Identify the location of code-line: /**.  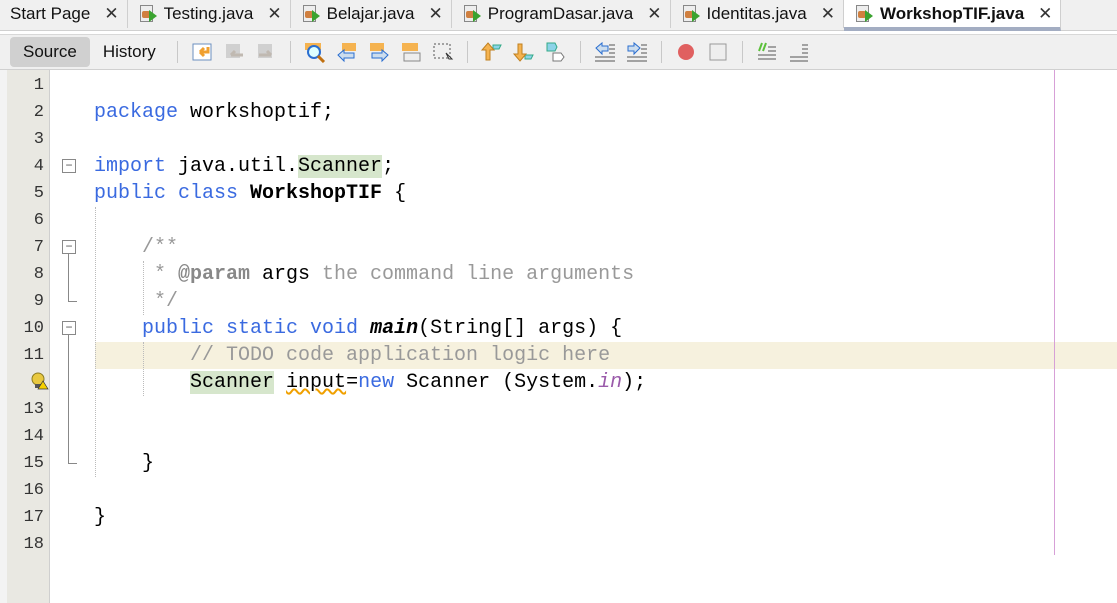
(136, 247).